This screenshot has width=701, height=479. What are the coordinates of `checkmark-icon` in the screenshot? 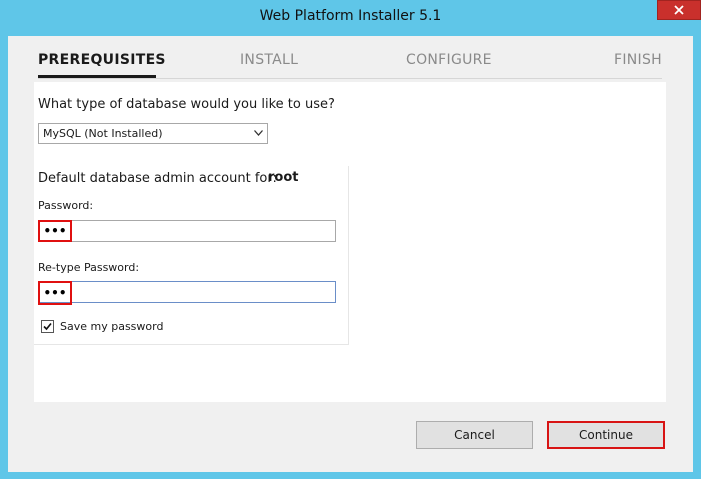 It's located at (47, 326).